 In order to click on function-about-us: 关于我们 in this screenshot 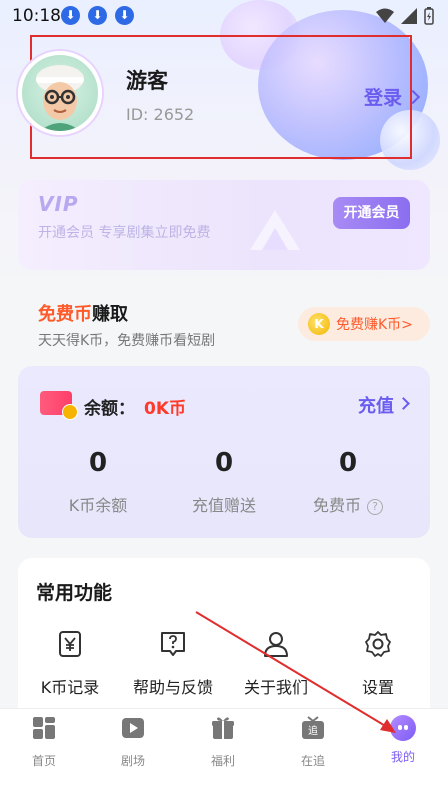, I will do `click(276, 664)`.